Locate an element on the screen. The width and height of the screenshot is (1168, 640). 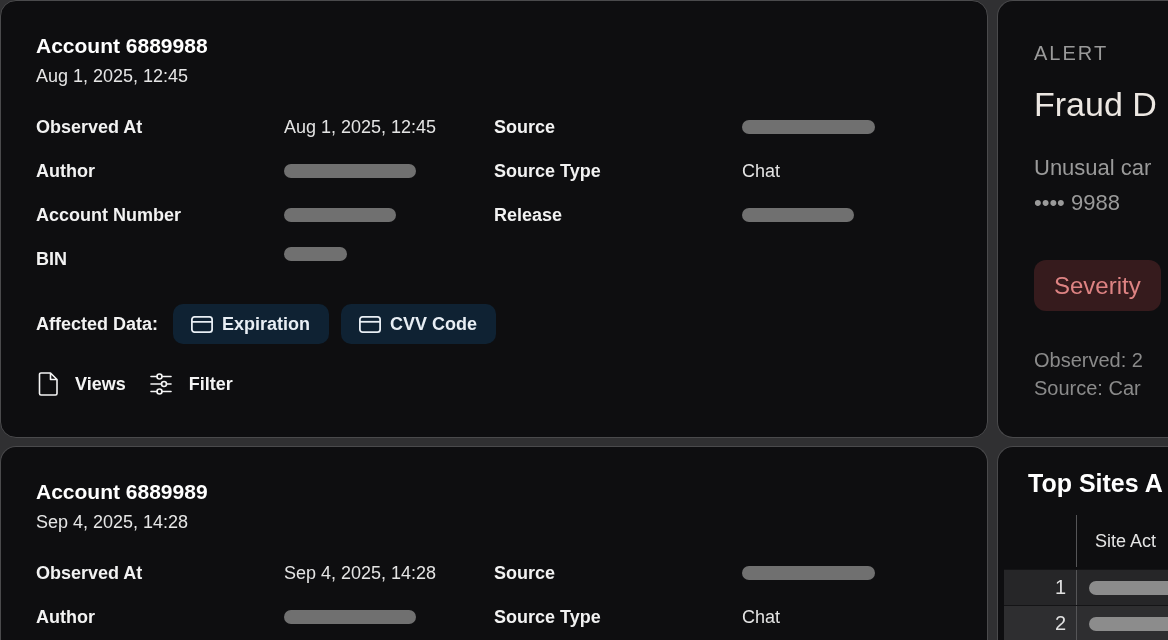
alert-description: Unusual car is located at coordinates (1093, 168).